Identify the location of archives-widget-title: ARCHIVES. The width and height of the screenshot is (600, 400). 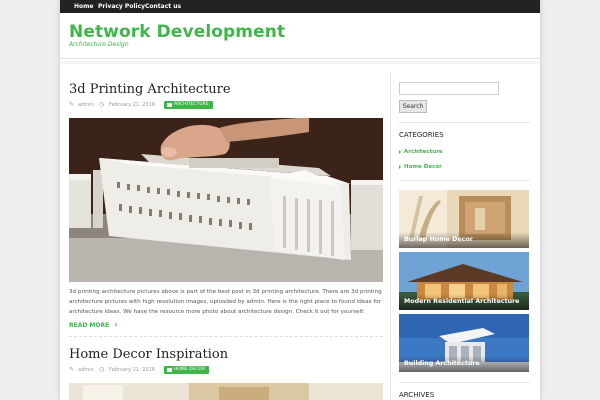
(417, 395).